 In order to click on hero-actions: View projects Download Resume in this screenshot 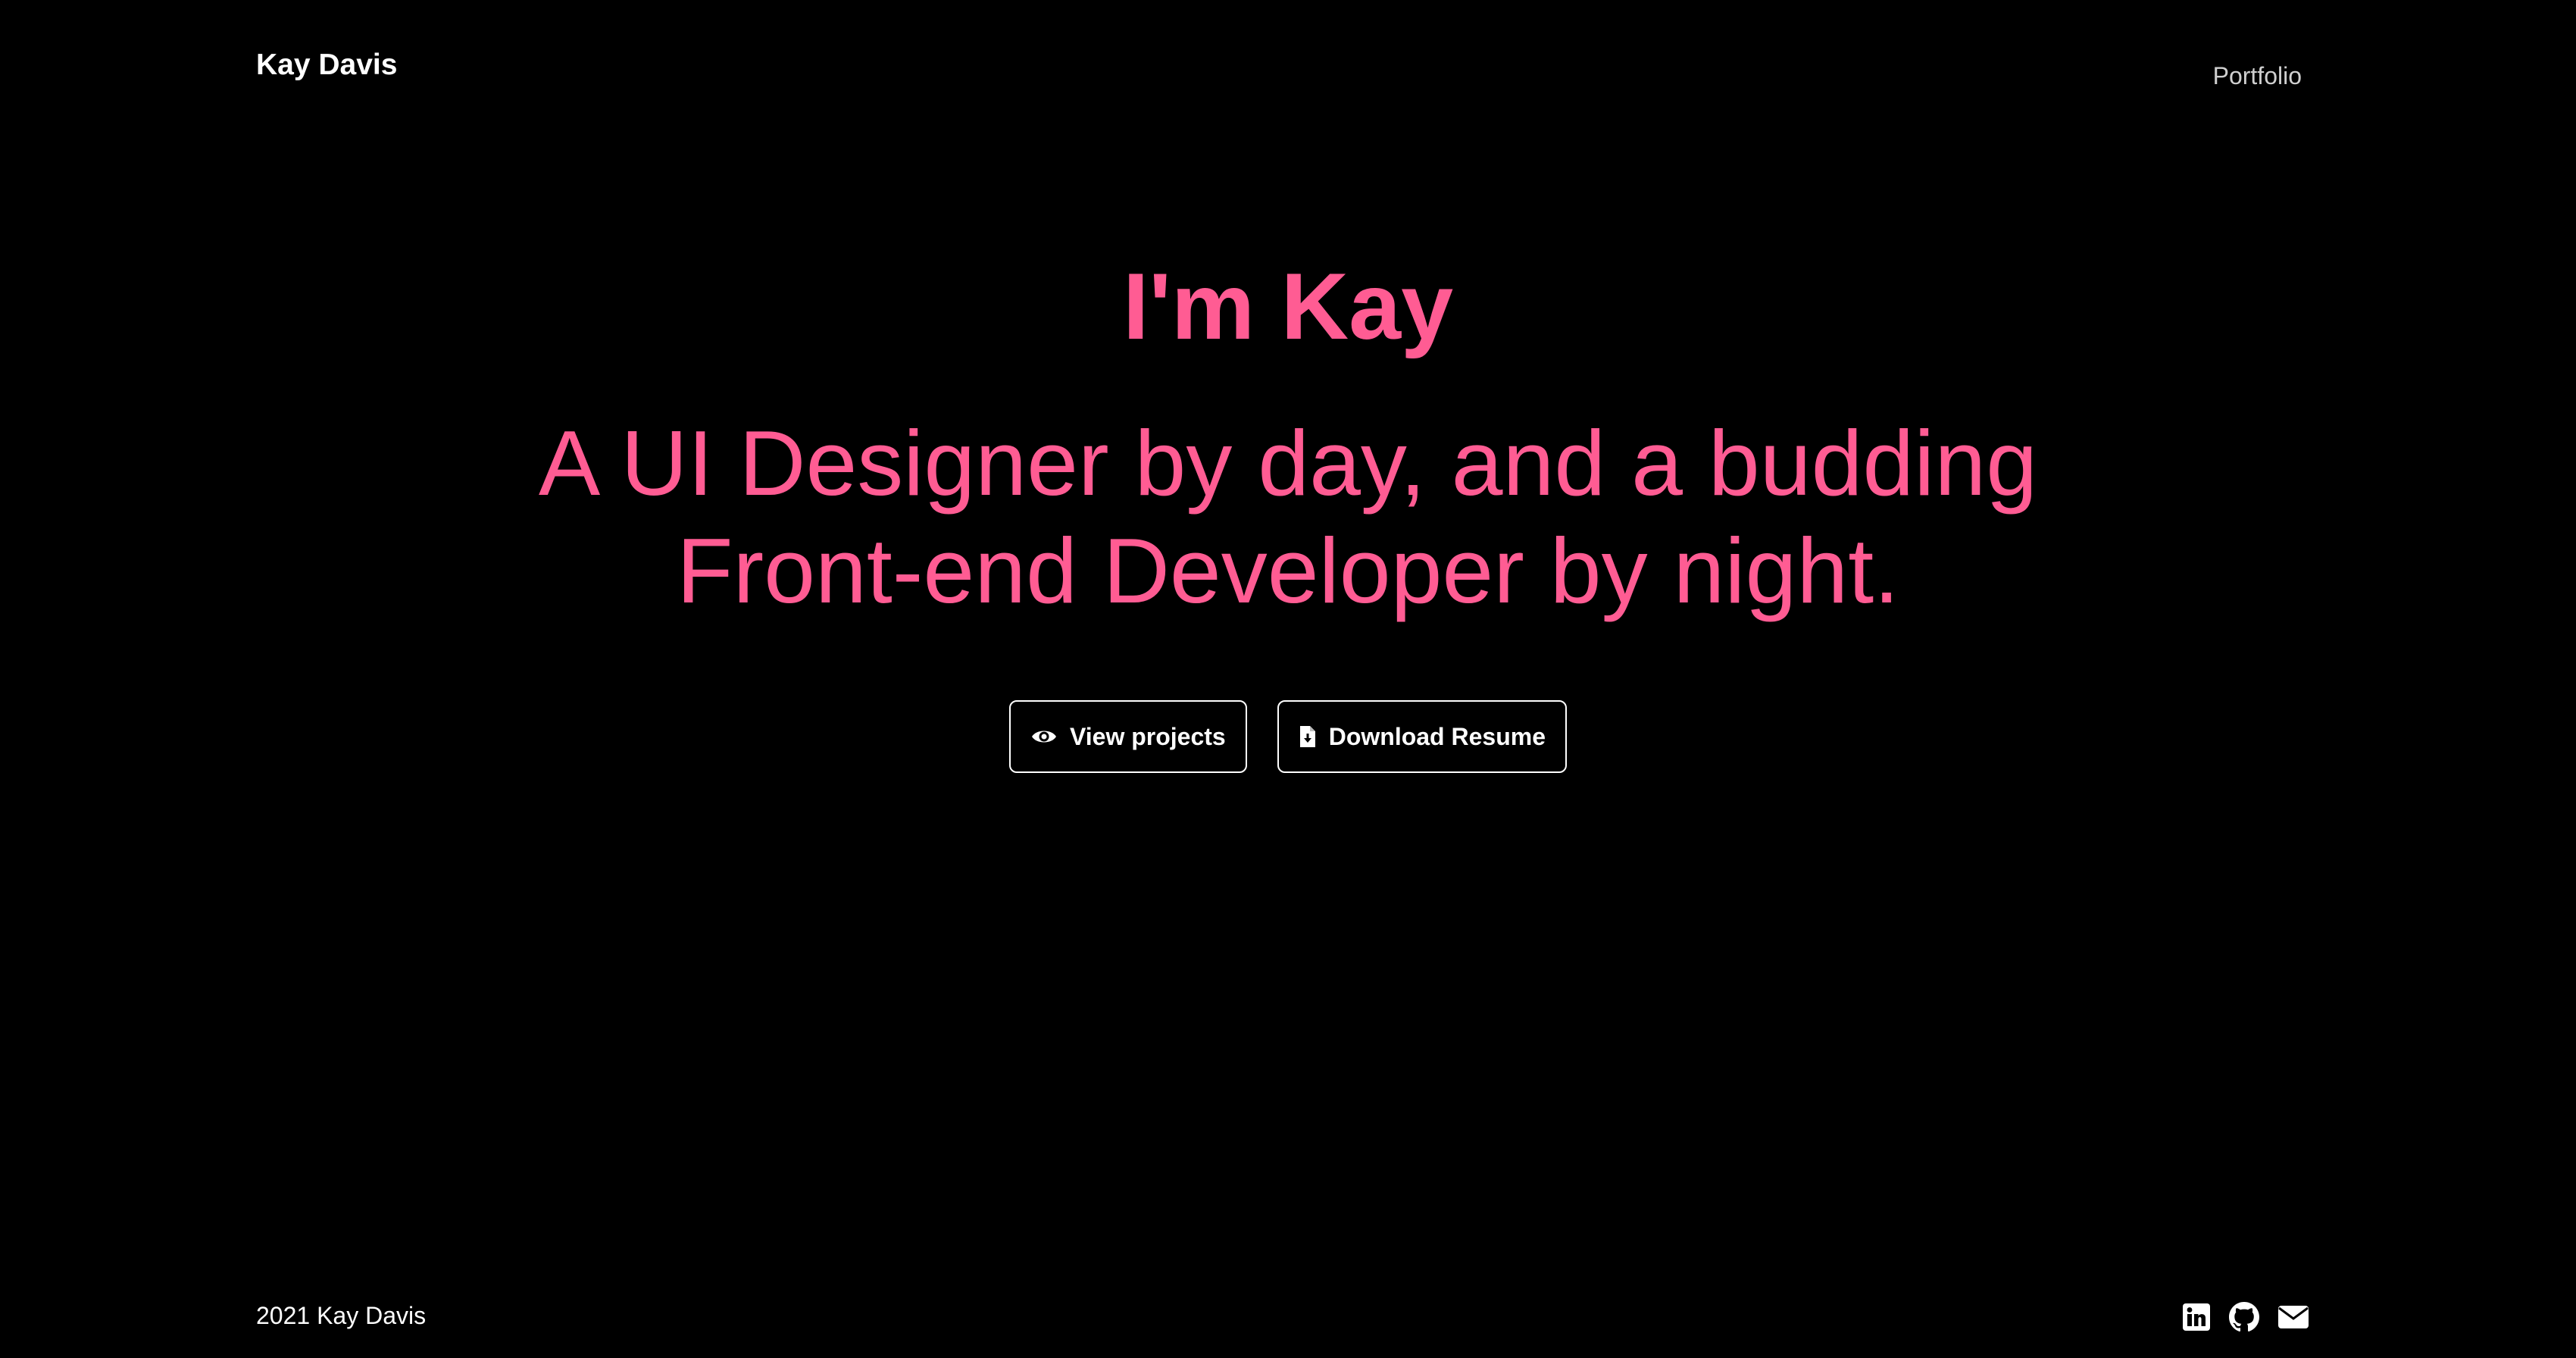, I will do `click(1288, 736)`.